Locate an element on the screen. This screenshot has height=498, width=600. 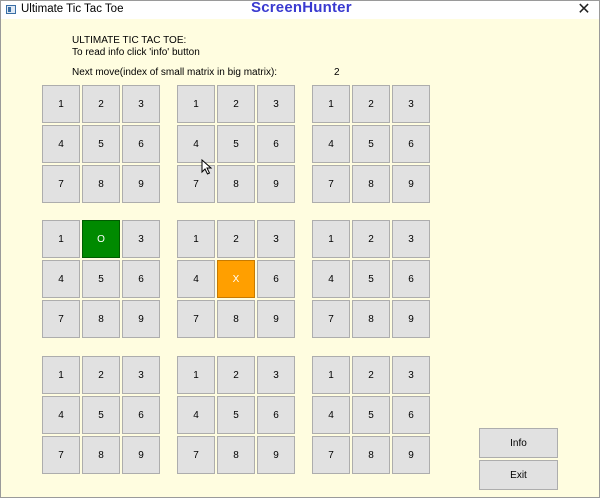
title-bar: Ultimate Tic Tac Toe ScreenHunter ✕ is located at coordinates (300, 9).